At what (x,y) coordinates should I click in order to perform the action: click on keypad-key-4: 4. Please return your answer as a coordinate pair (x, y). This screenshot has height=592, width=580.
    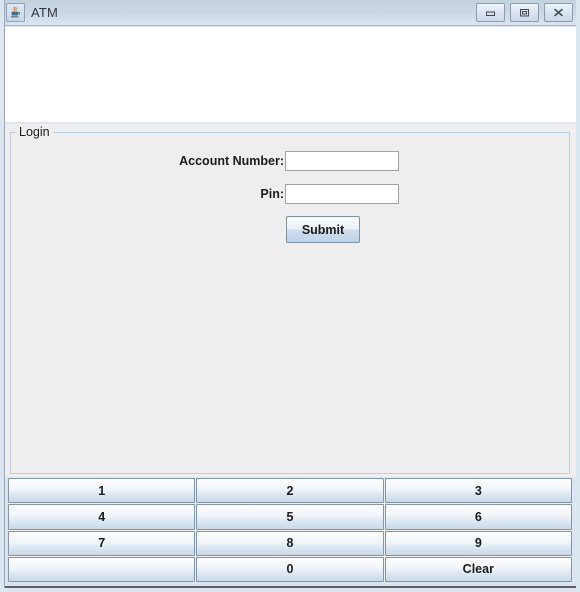
    Looking at the image, I should click on (102, 517).